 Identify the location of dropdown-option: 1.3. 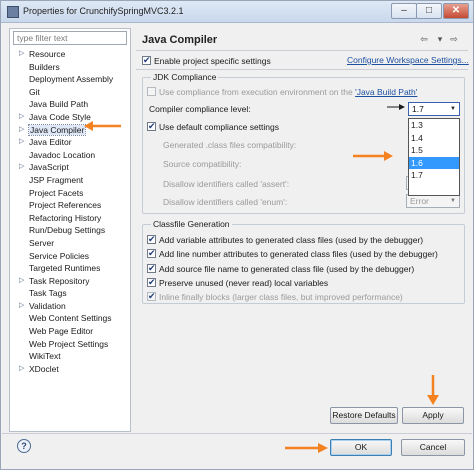
(434, 125).